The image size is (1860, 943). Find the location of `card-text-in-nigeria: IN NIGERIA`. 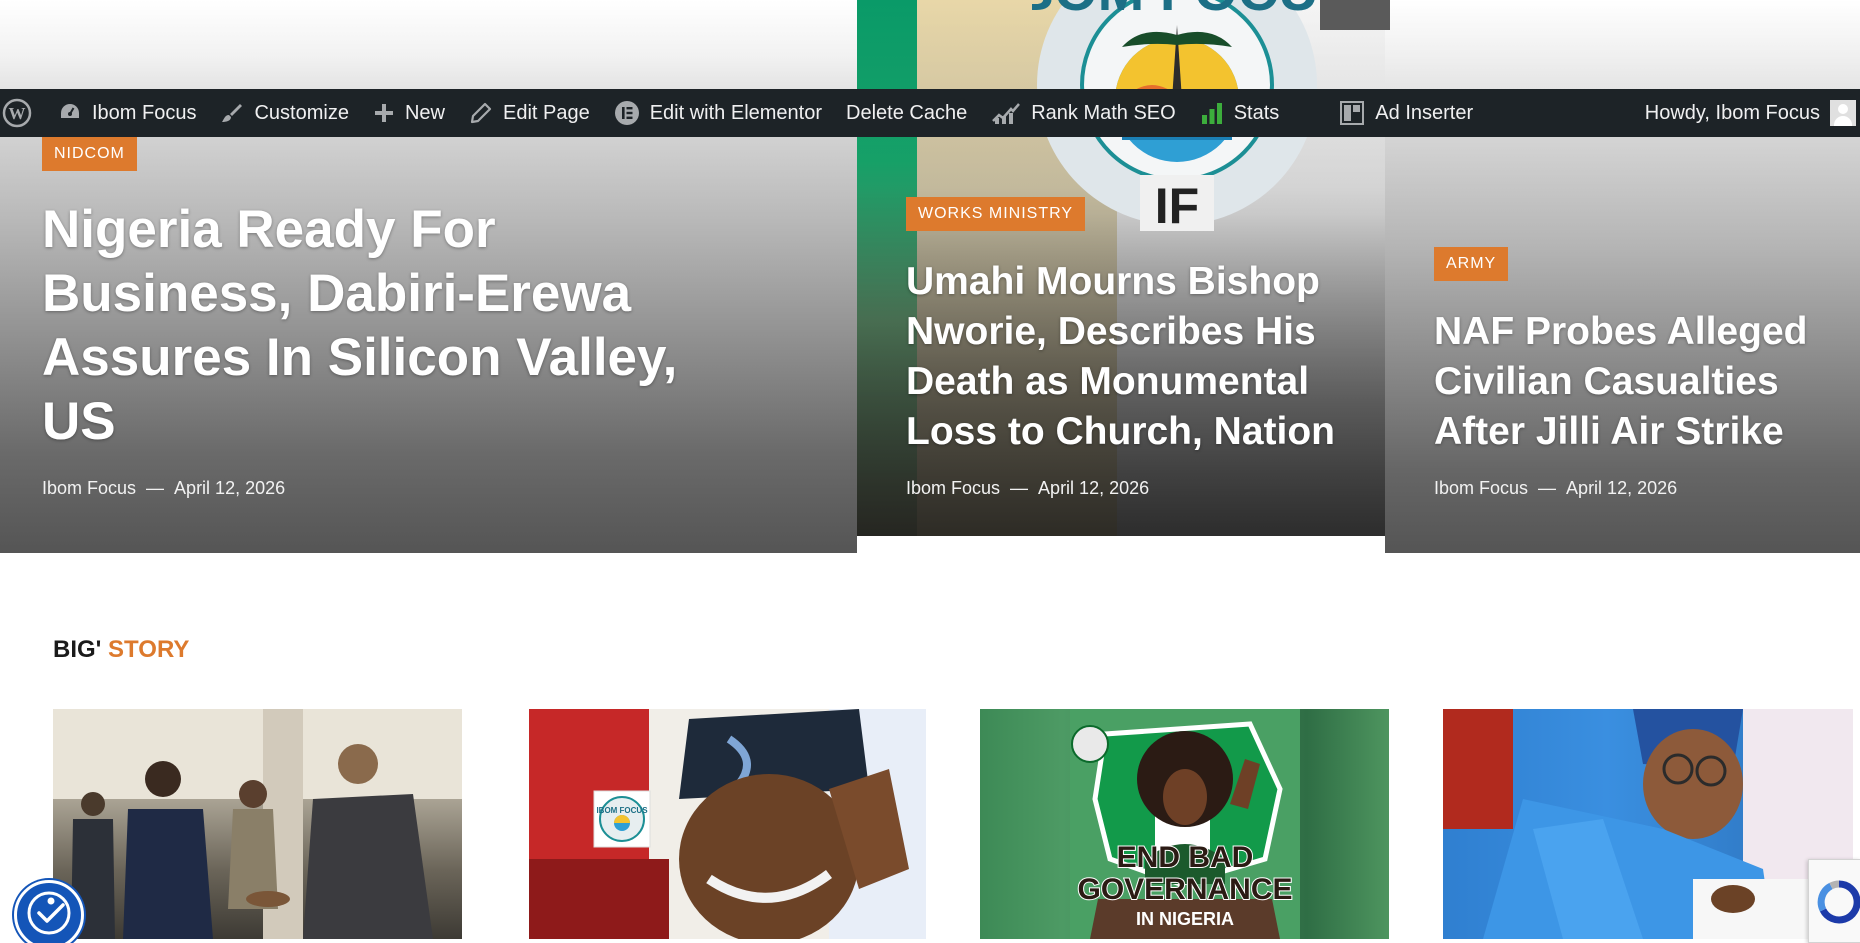

card-text-in-nigeria: IN NIGERIA is located at coordinates (1185, 919).